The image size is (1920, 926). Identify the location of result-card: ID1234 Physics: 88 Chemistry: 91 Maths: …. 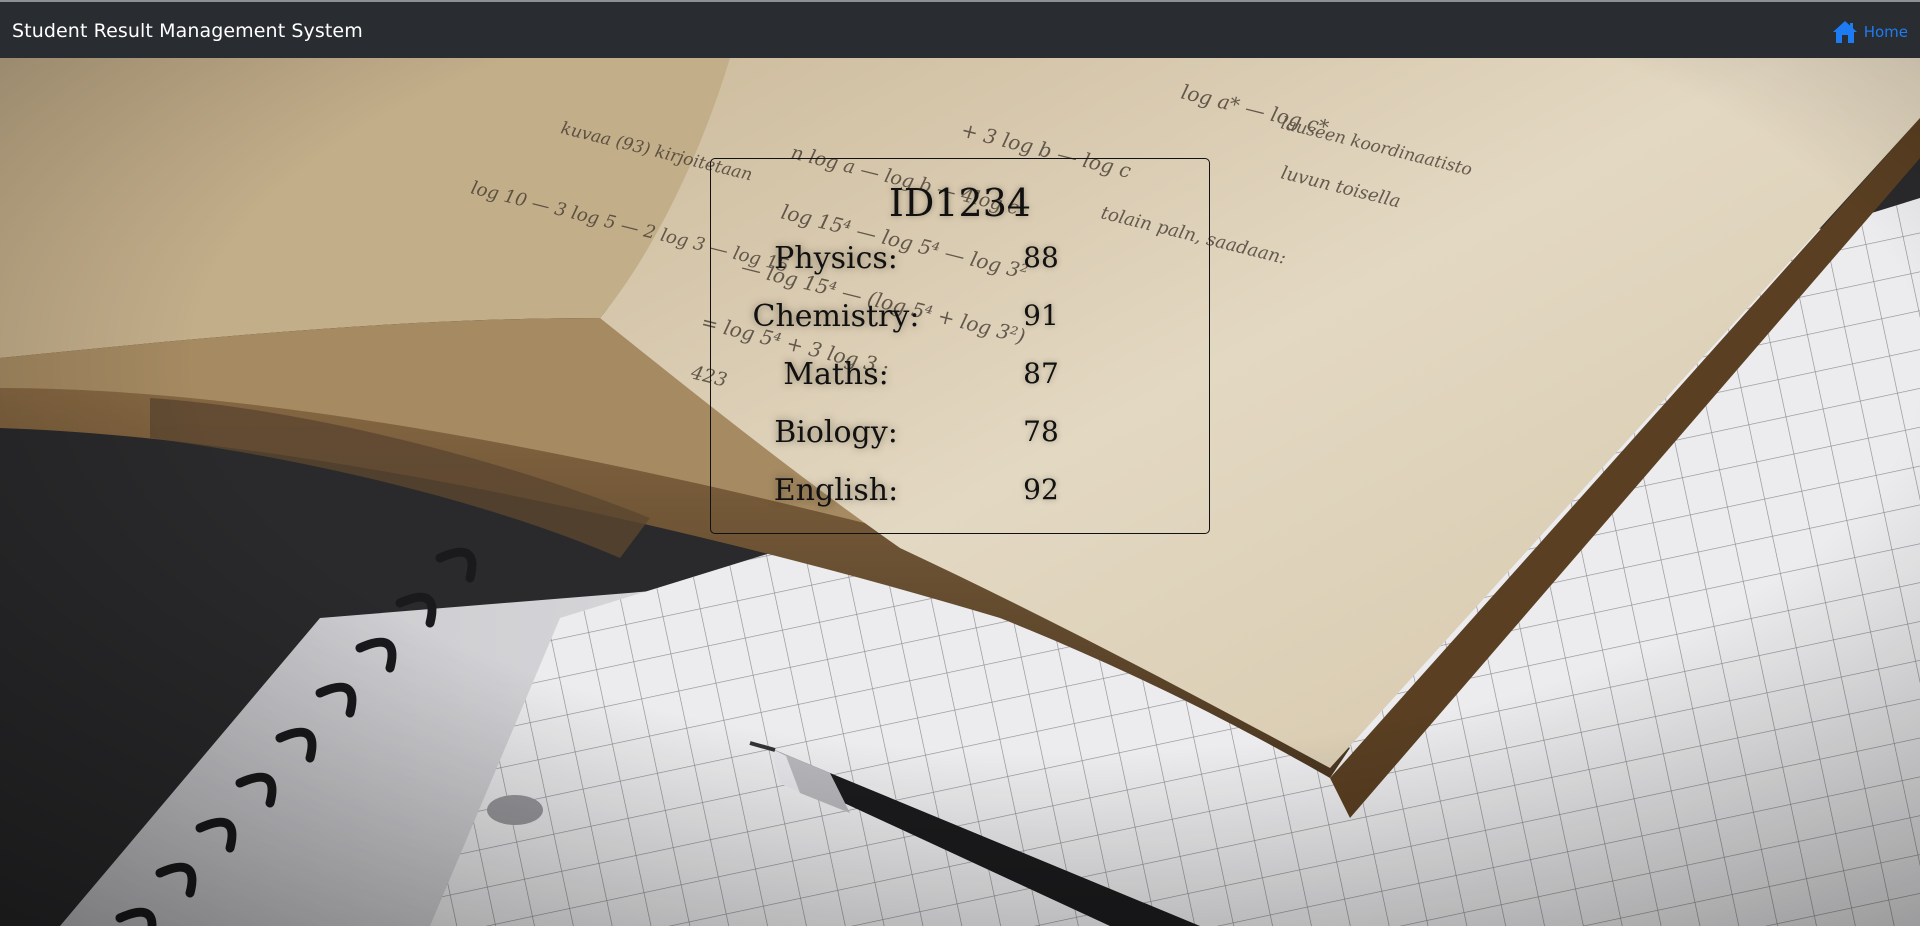
(960, 346).